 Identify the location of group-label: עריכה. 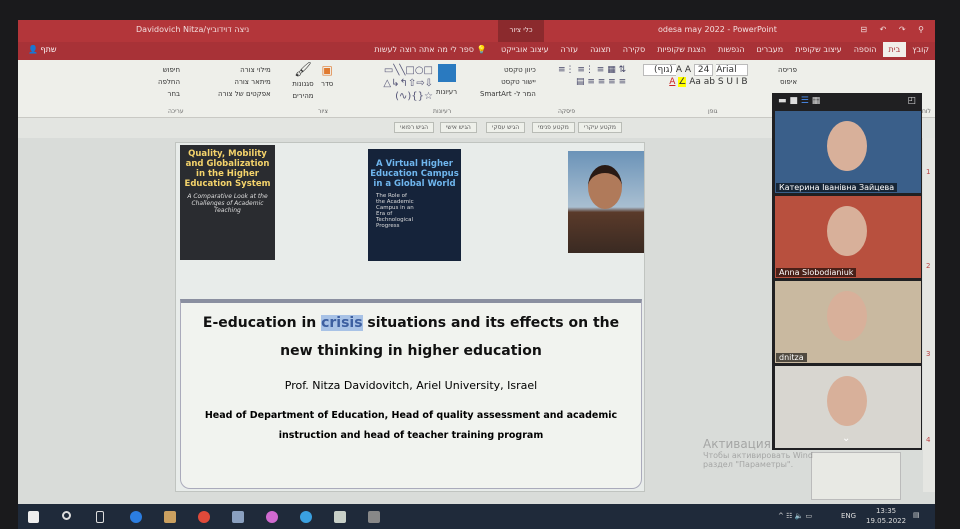
(176, 111).